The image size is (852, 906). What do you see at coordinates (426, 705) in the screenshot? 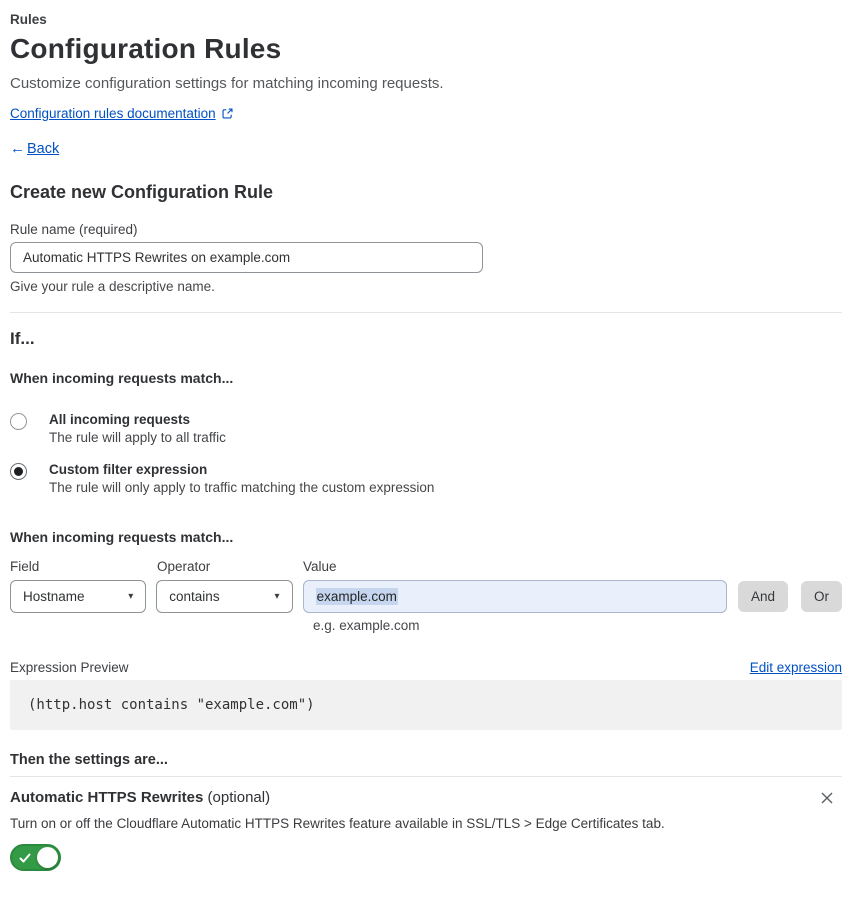
I see `expression-preview-code: (http.host contains "example.com")` at bounding box center [426, 705].